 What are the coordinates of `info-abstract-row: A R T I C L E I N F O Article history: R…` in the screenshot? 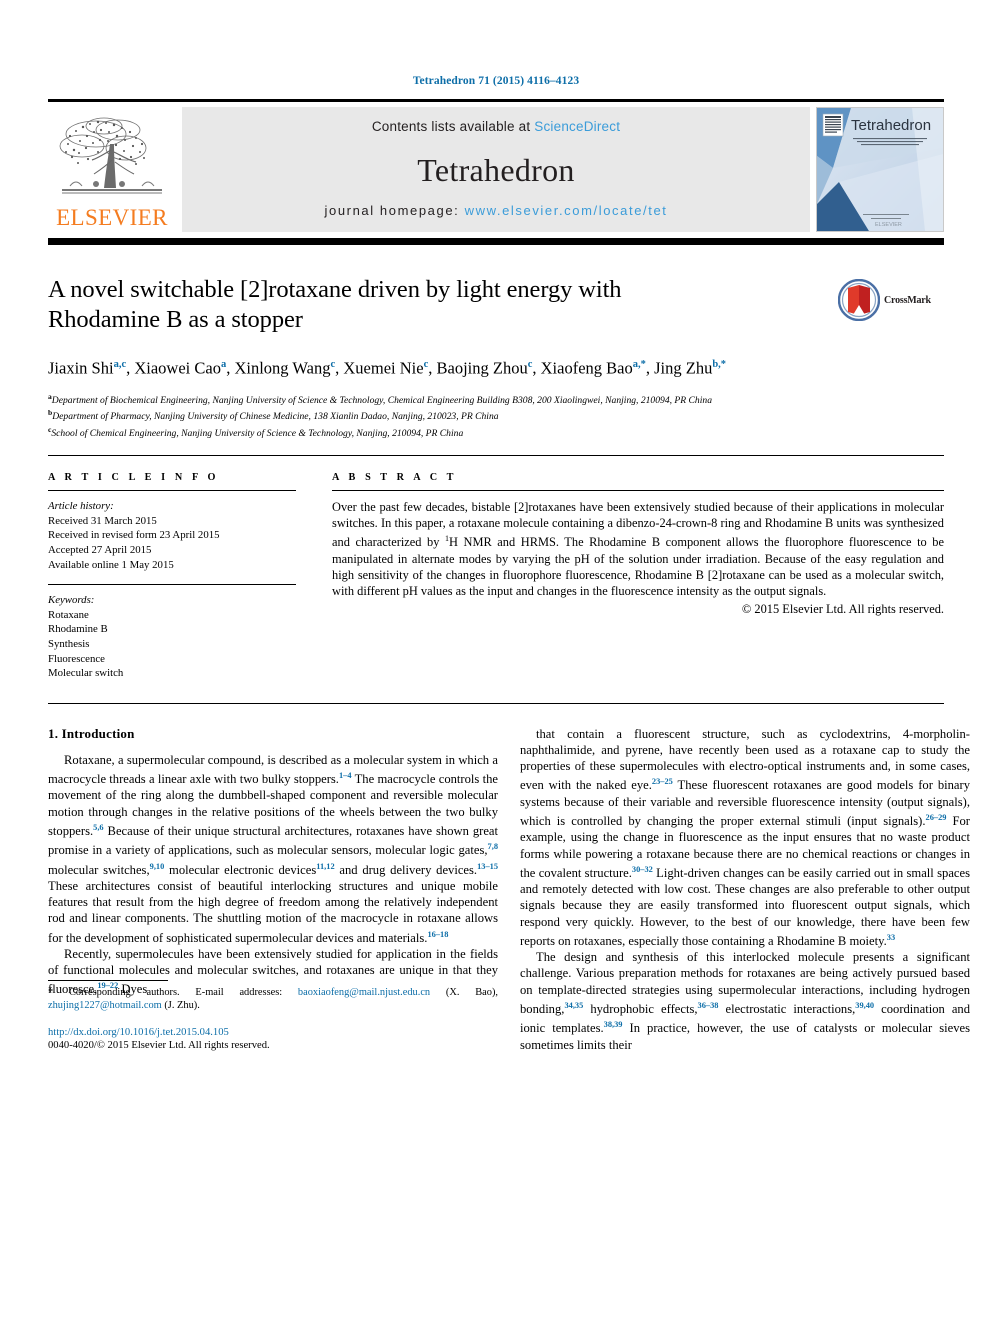 It's located at (496, 576).